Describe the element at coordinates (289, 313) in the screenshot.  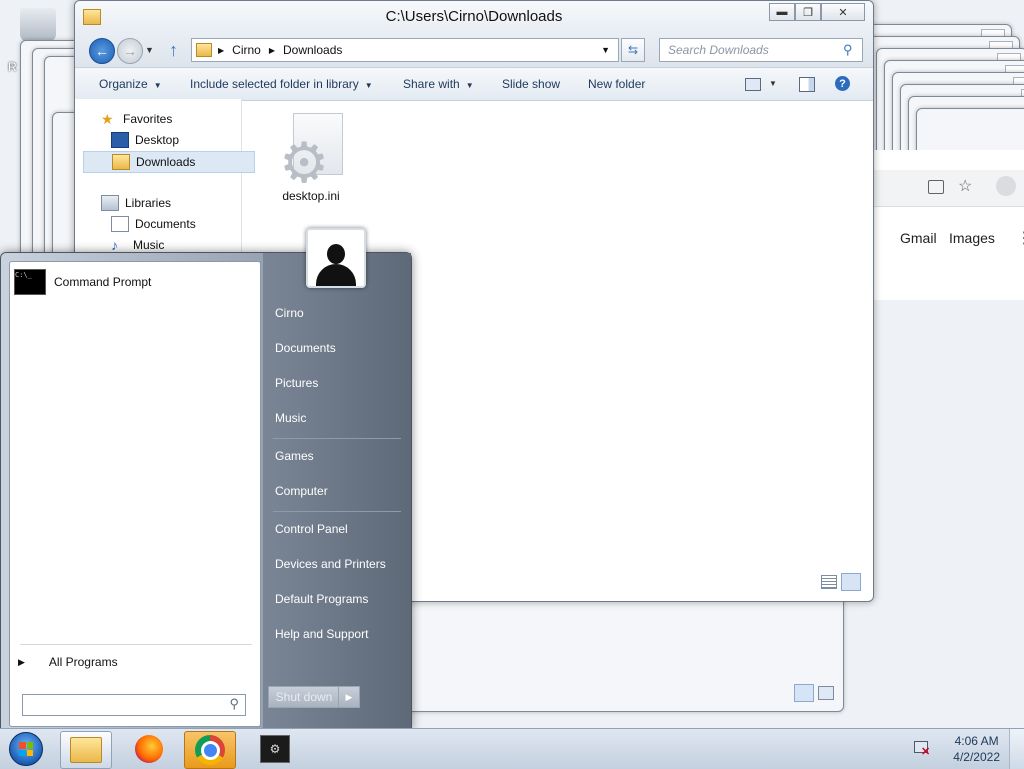
I see `start-link-user: Cirno` at that location.